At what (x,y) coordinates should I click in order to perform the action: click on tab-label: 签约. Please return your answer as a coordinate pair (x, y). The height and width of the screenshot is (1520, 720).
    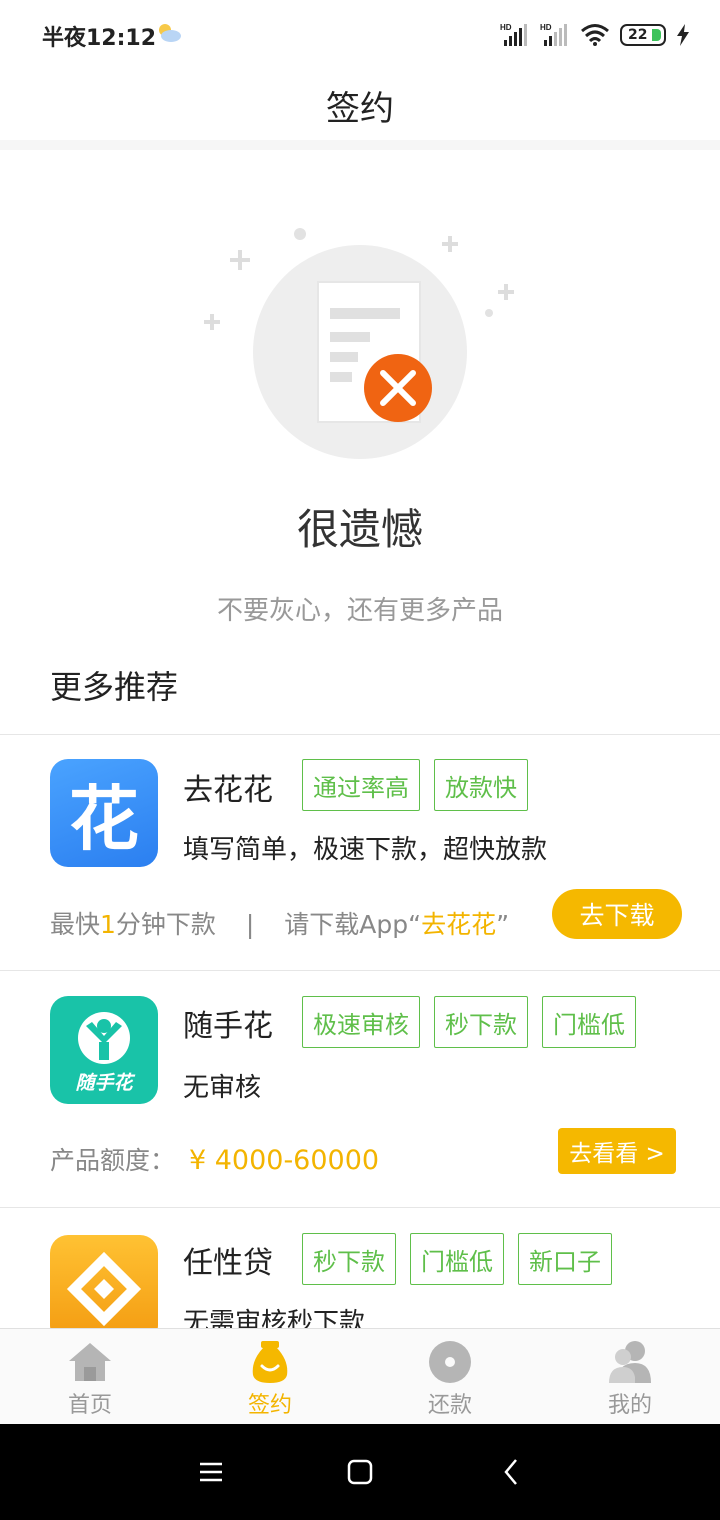
    Looking at the image, I should click on (269, 1405).